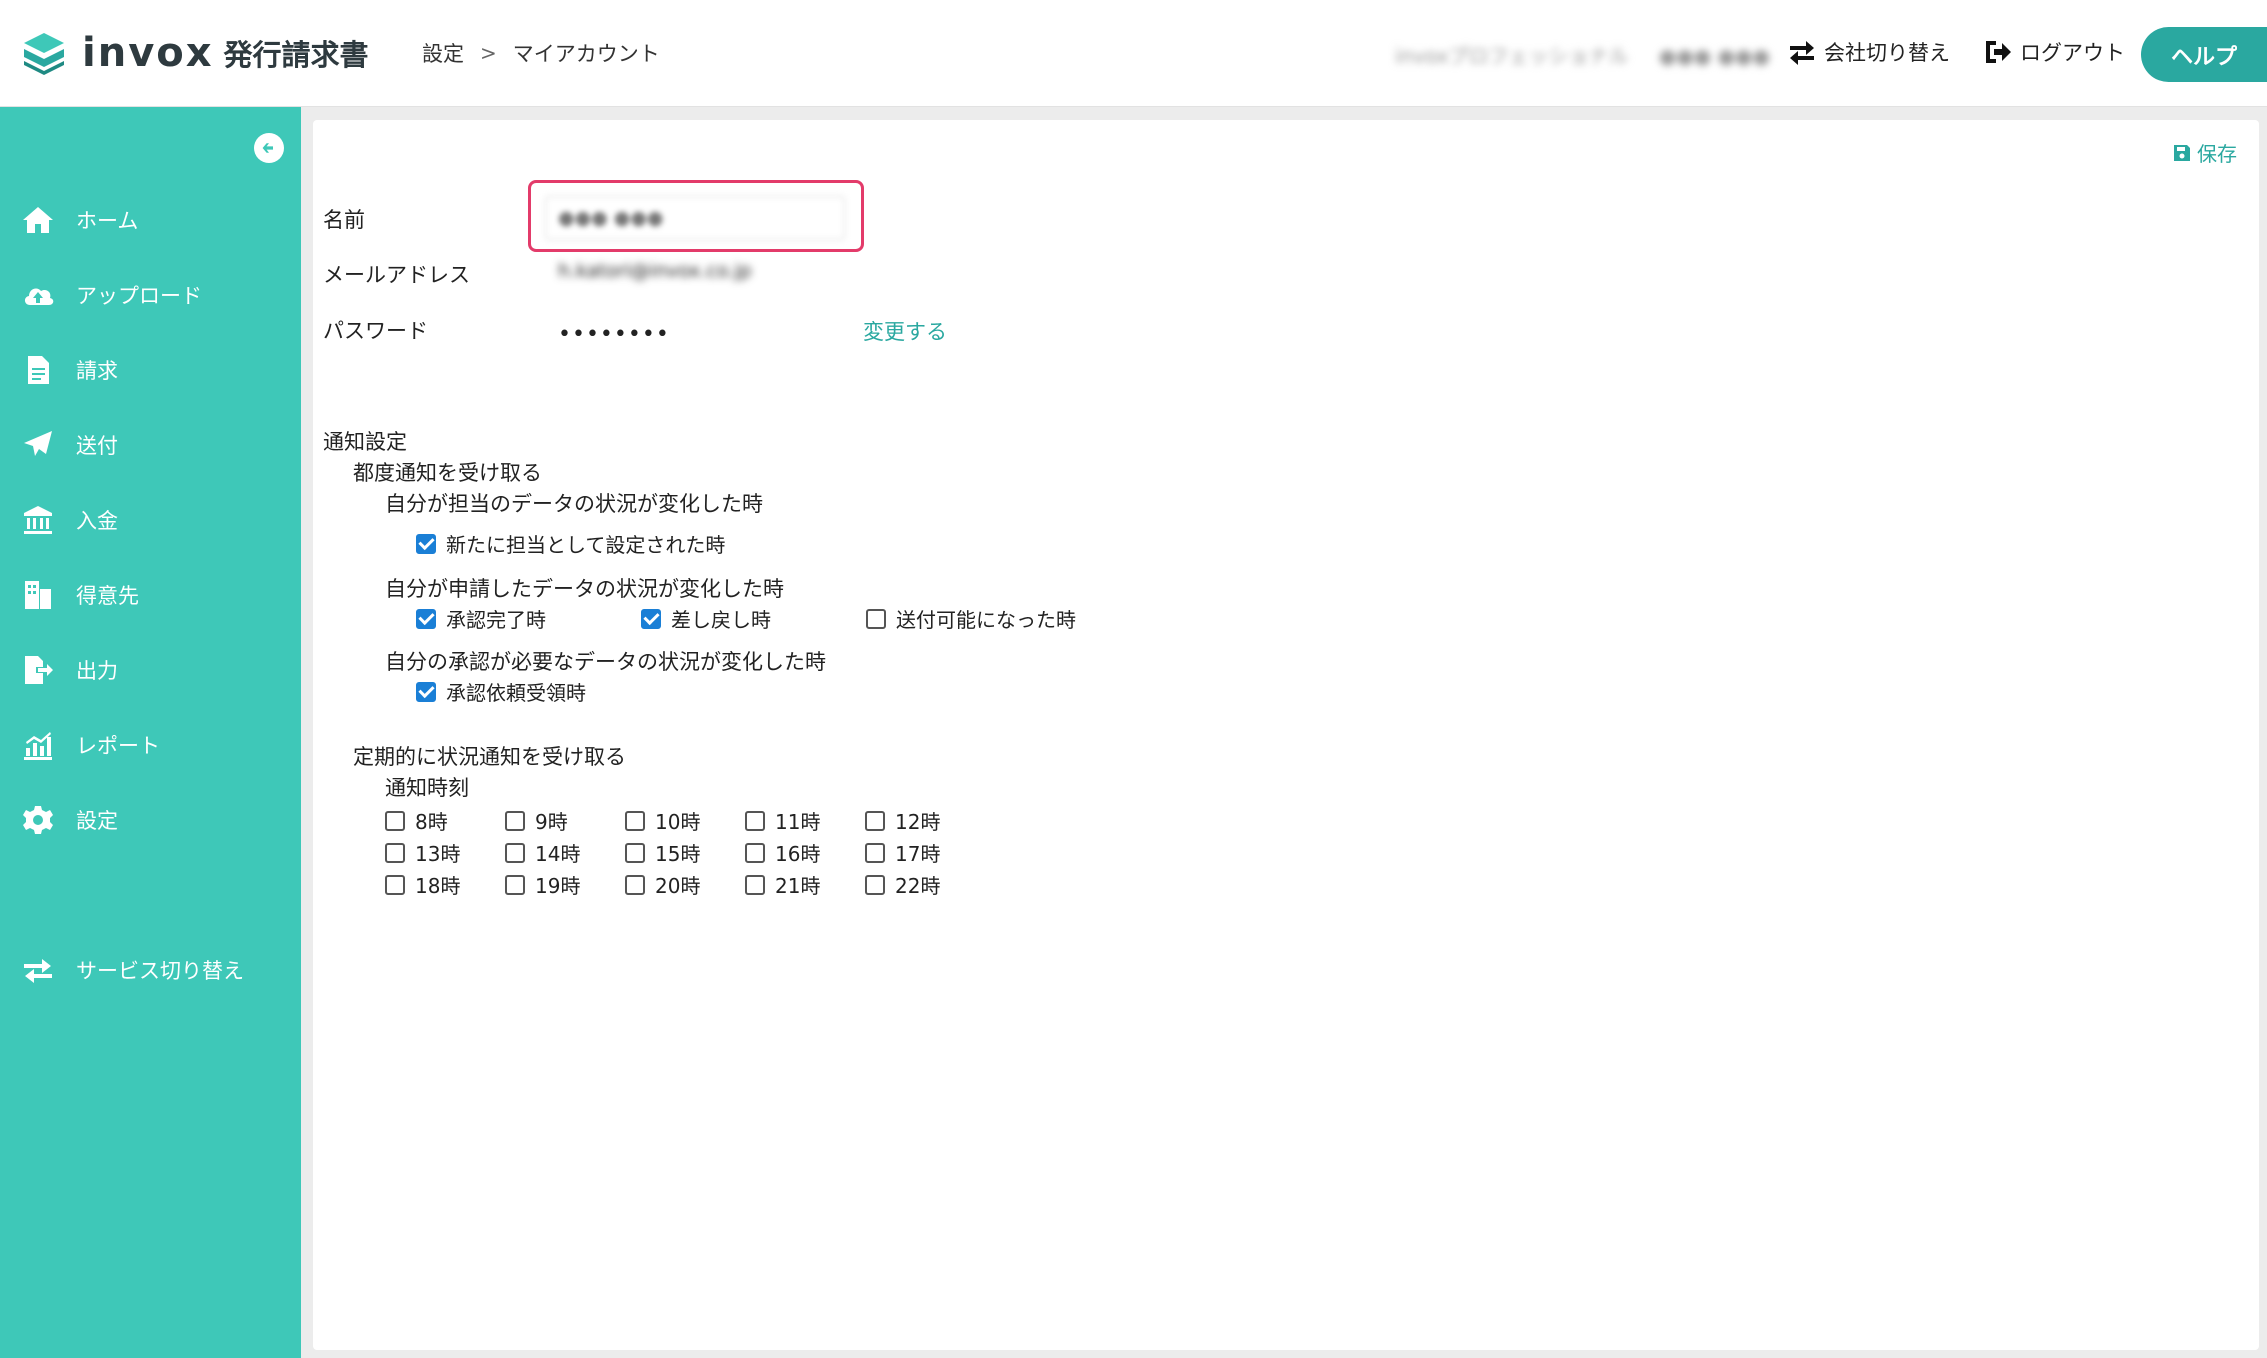  Describe the element at coordinates (38, 820) in the screenshot. I see `gear-icon` at that location.